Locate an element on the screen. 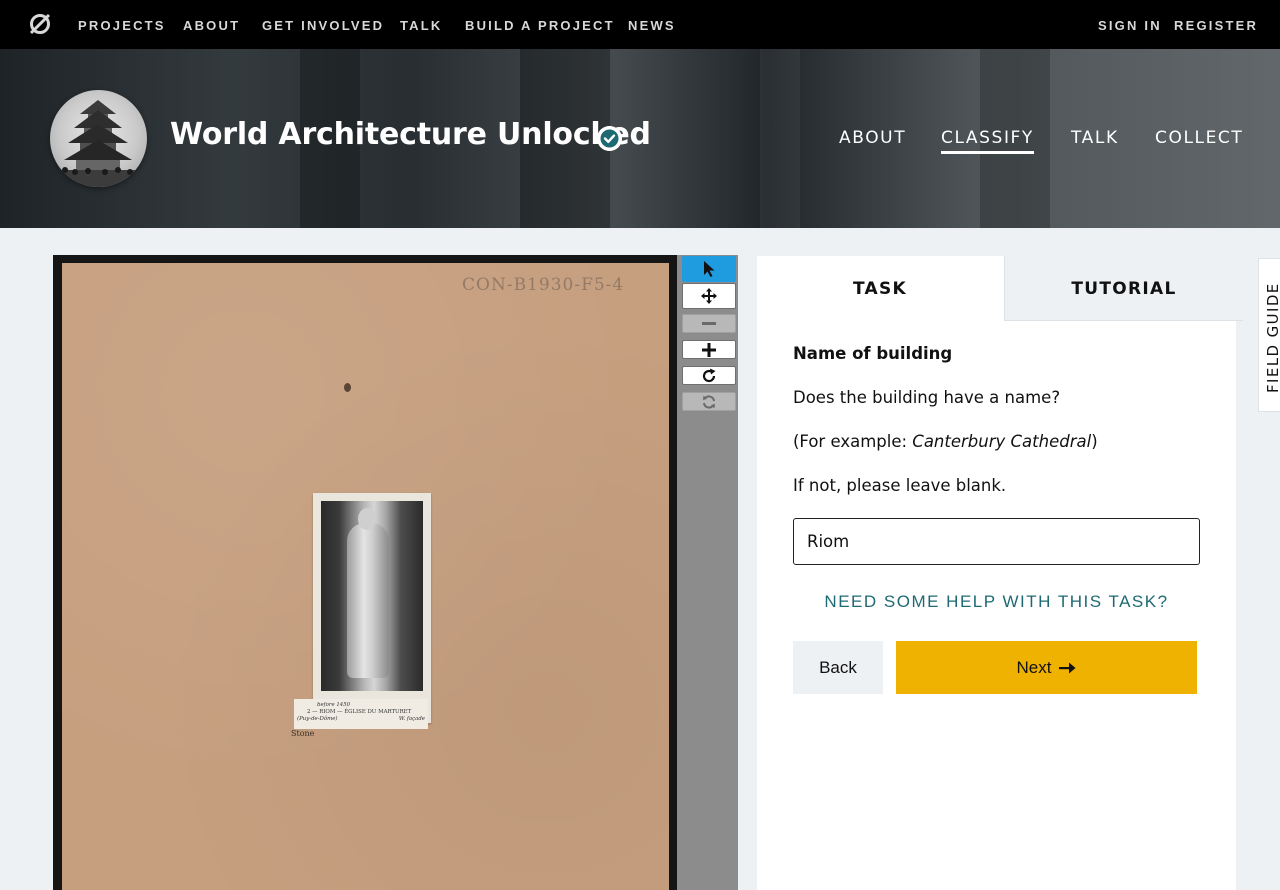  pagoda-image is located at coordinates (98, 143).